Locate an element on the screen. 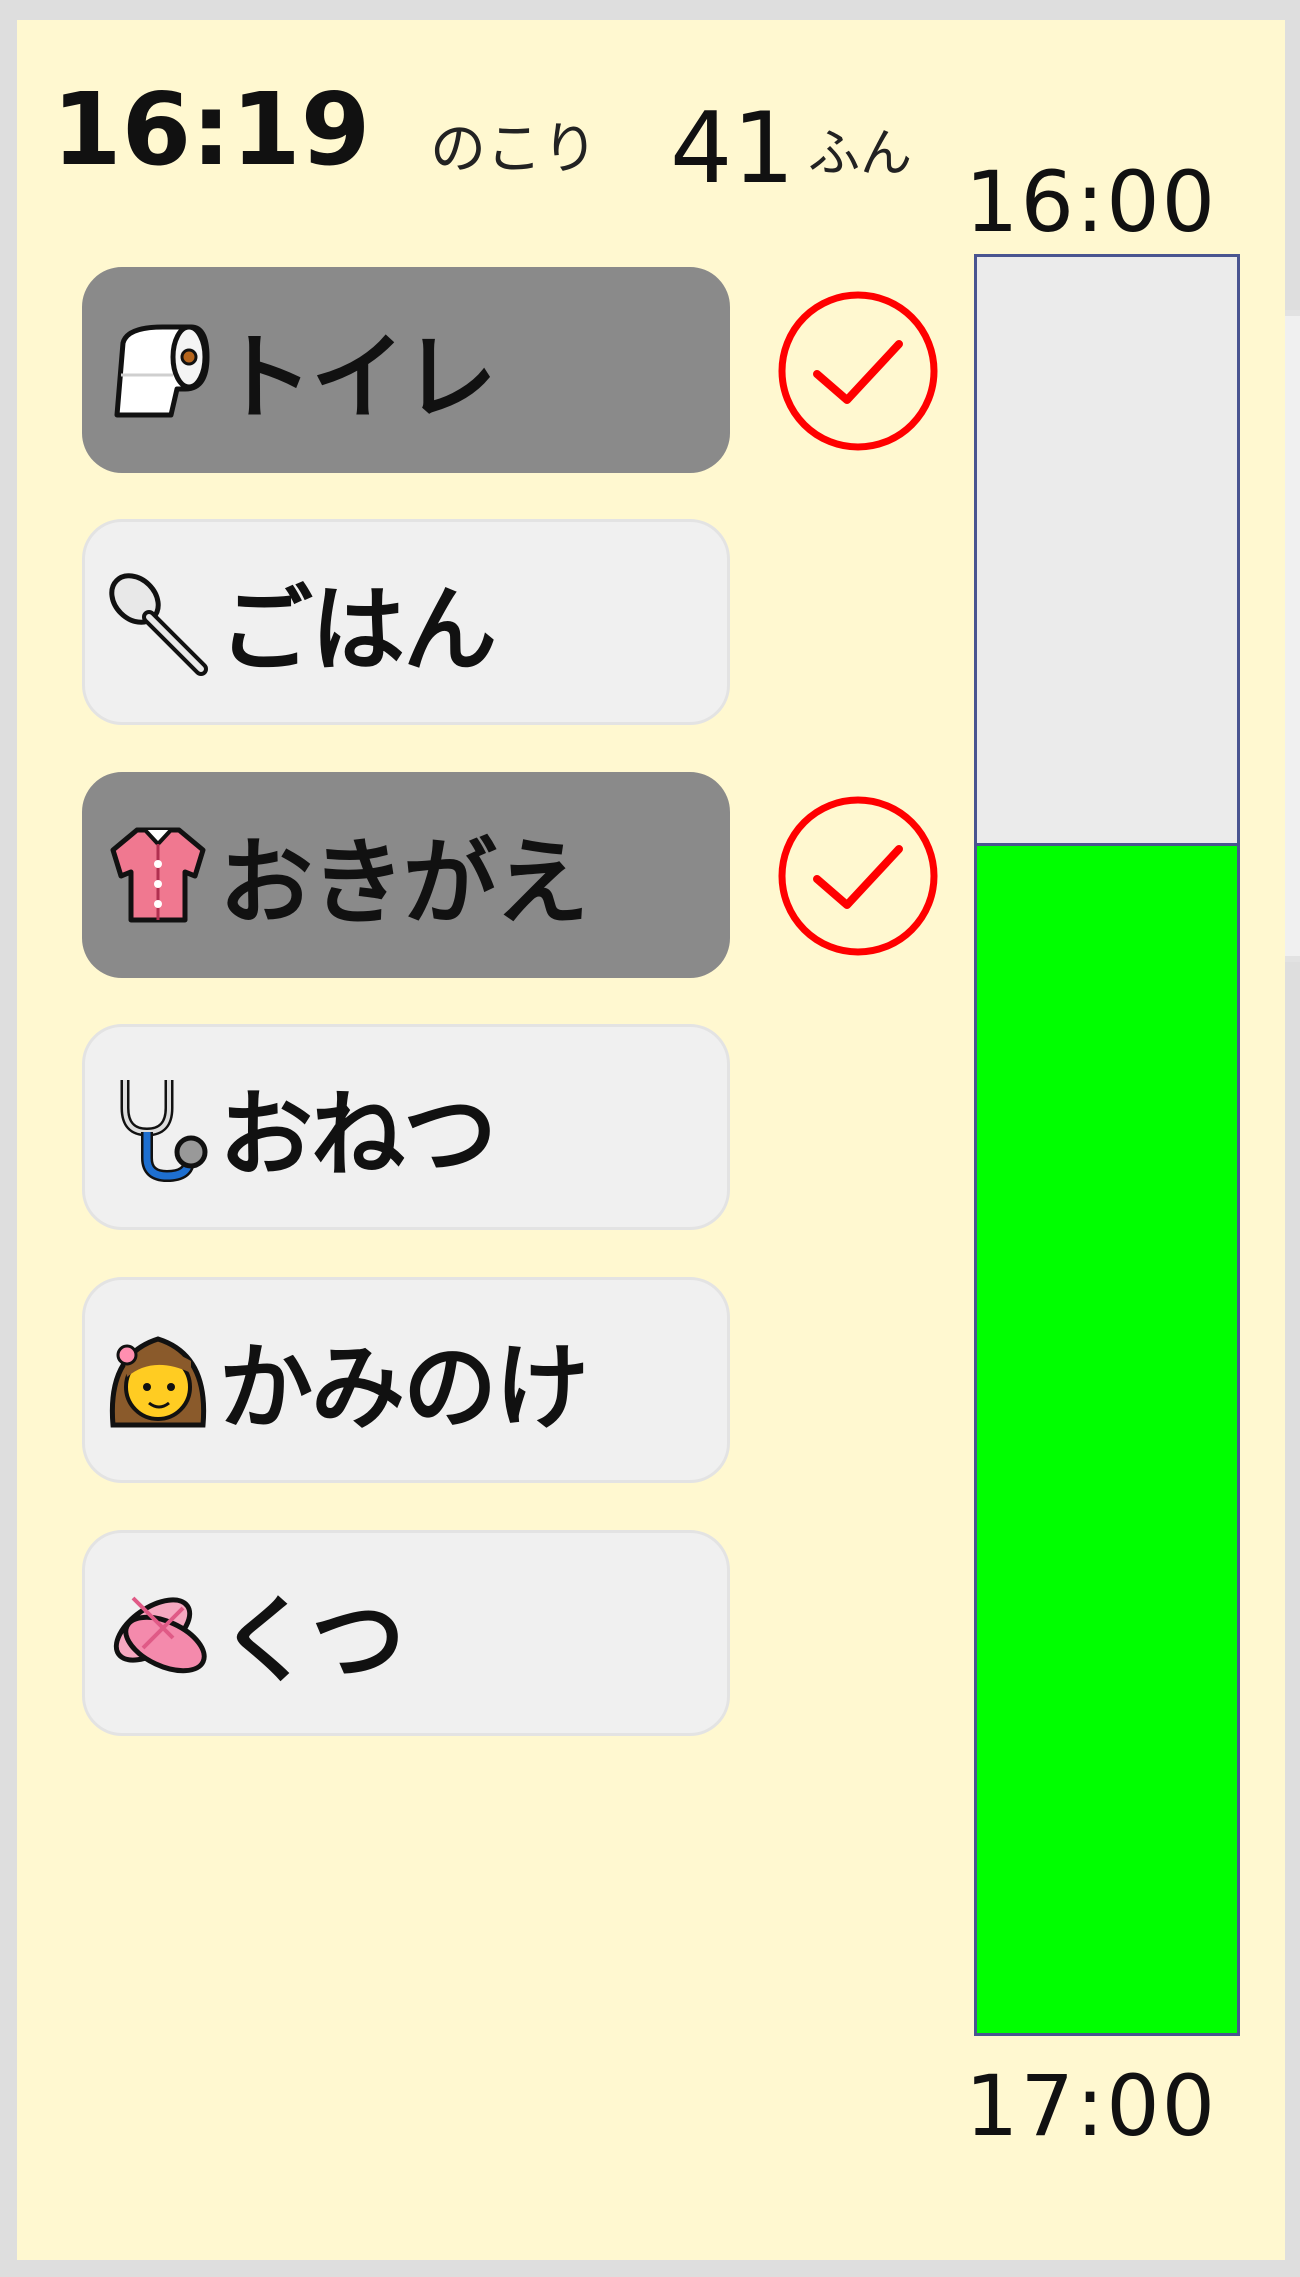 This screenshot has width=1300, height=2277. task-fever-button: おねつ is located at coordinates (406, 1127).